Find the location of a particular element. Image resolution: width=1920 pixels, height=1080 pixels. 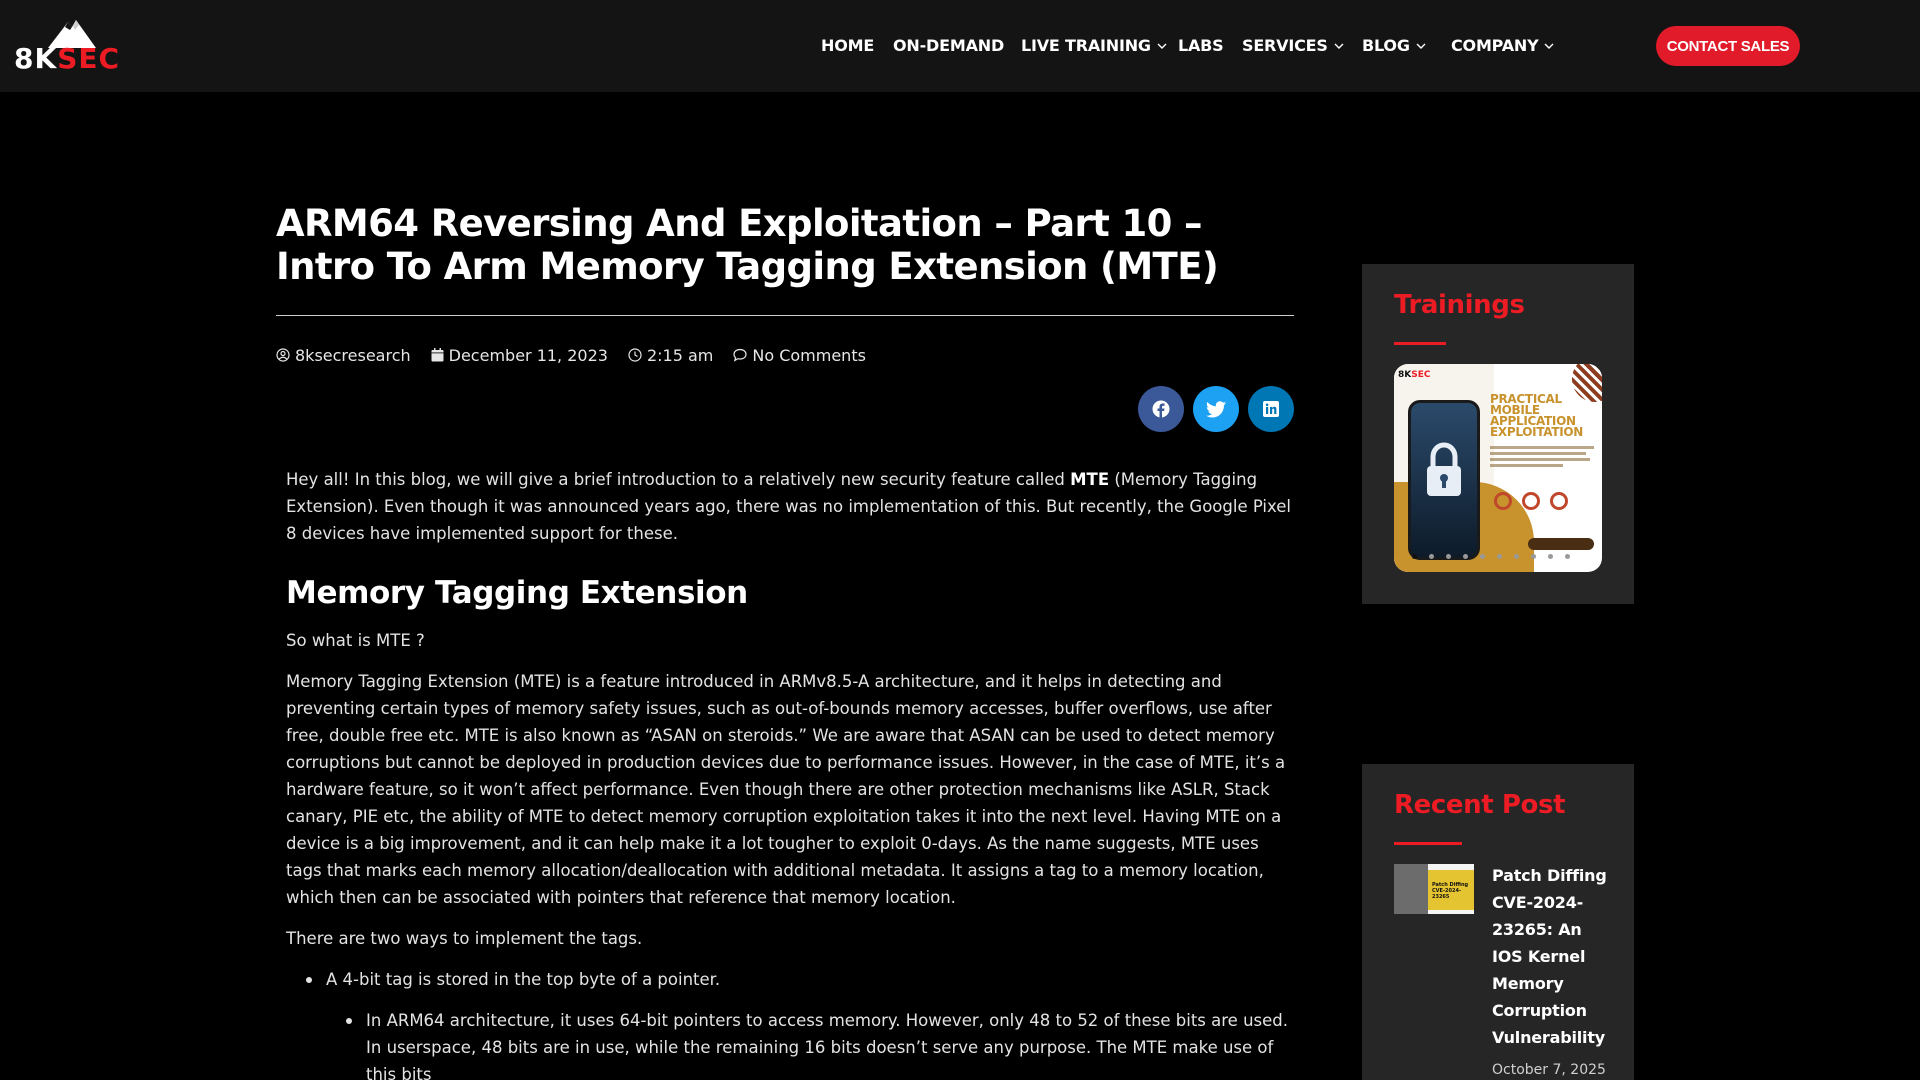

nav-home: HOME is located at coordinates (847, 46).